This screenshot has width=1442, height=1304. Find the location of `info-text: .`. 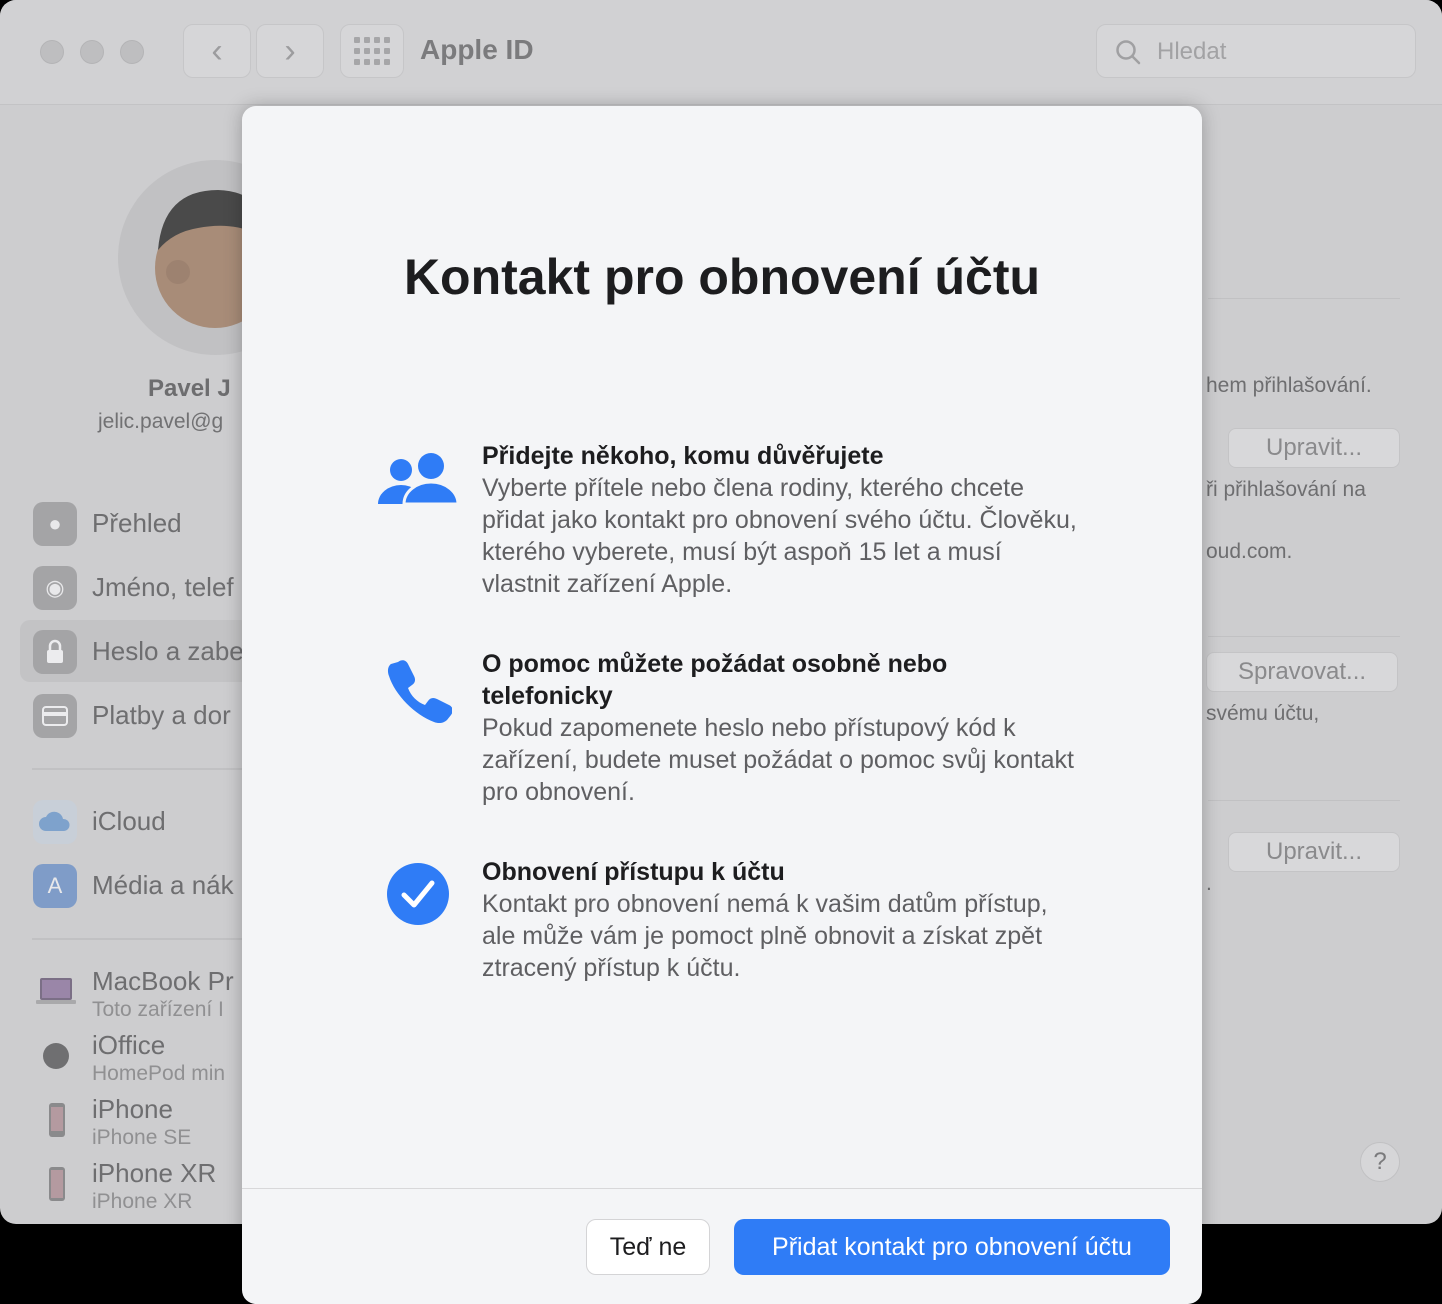

info-text: . is located at coordinates (1209, 883).